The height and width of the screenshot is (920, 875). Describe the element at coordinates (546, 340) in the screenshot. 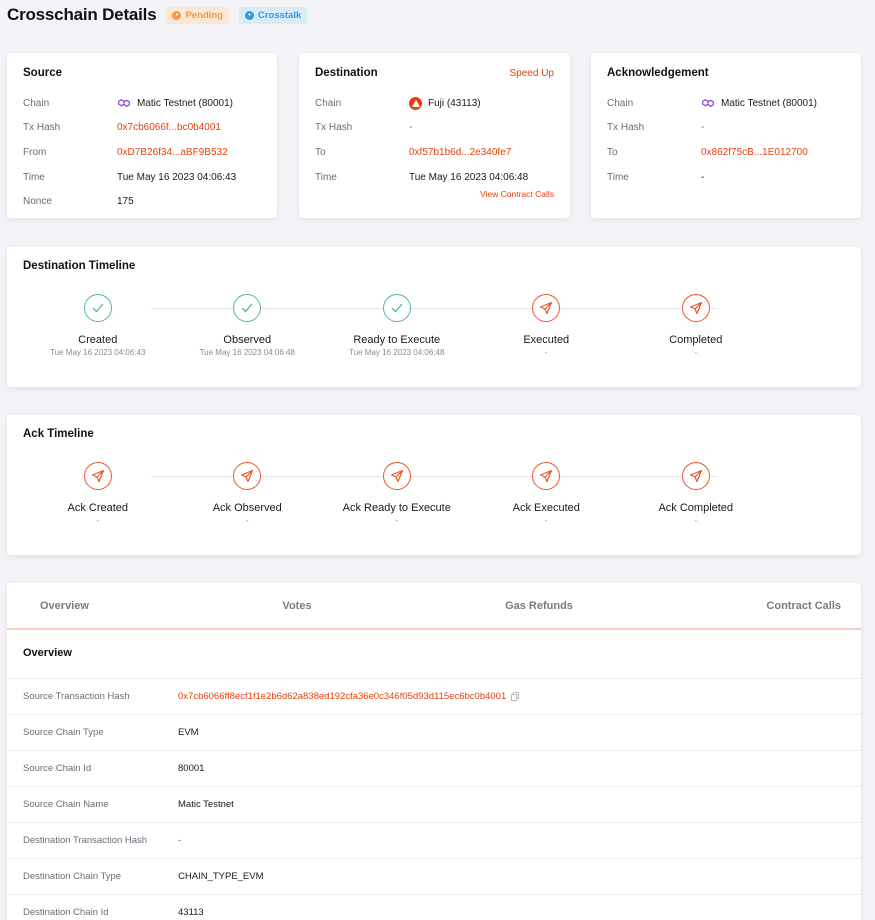

I see `timeline-step-label: Executed` at that location.